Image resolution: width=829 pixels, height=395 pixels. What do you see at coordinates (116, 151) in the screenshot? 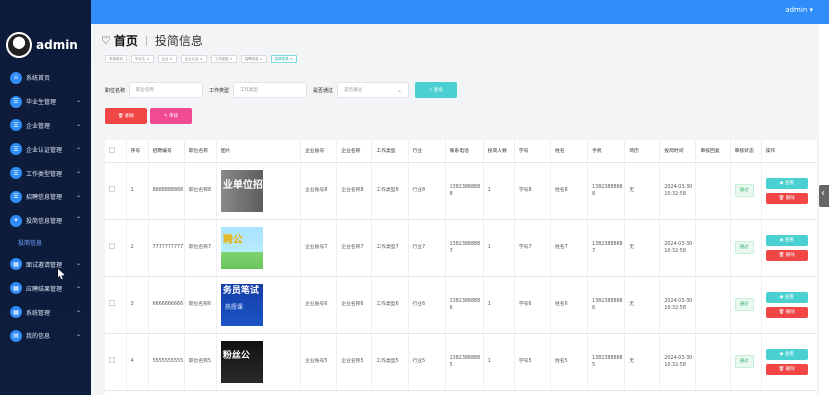
I see `header-checkbox` at bounding box center [116, 151].